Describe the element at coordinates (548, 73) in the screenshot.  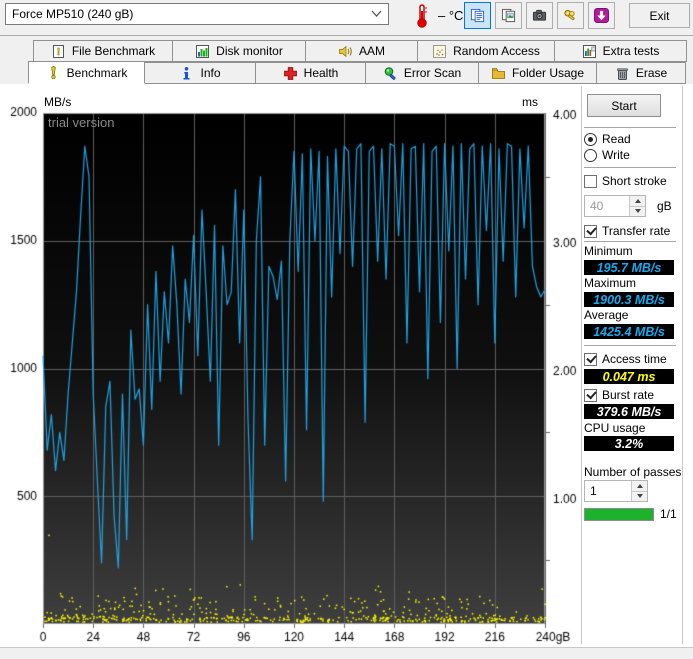
I see `tab-label: Folder Usage` at that location.